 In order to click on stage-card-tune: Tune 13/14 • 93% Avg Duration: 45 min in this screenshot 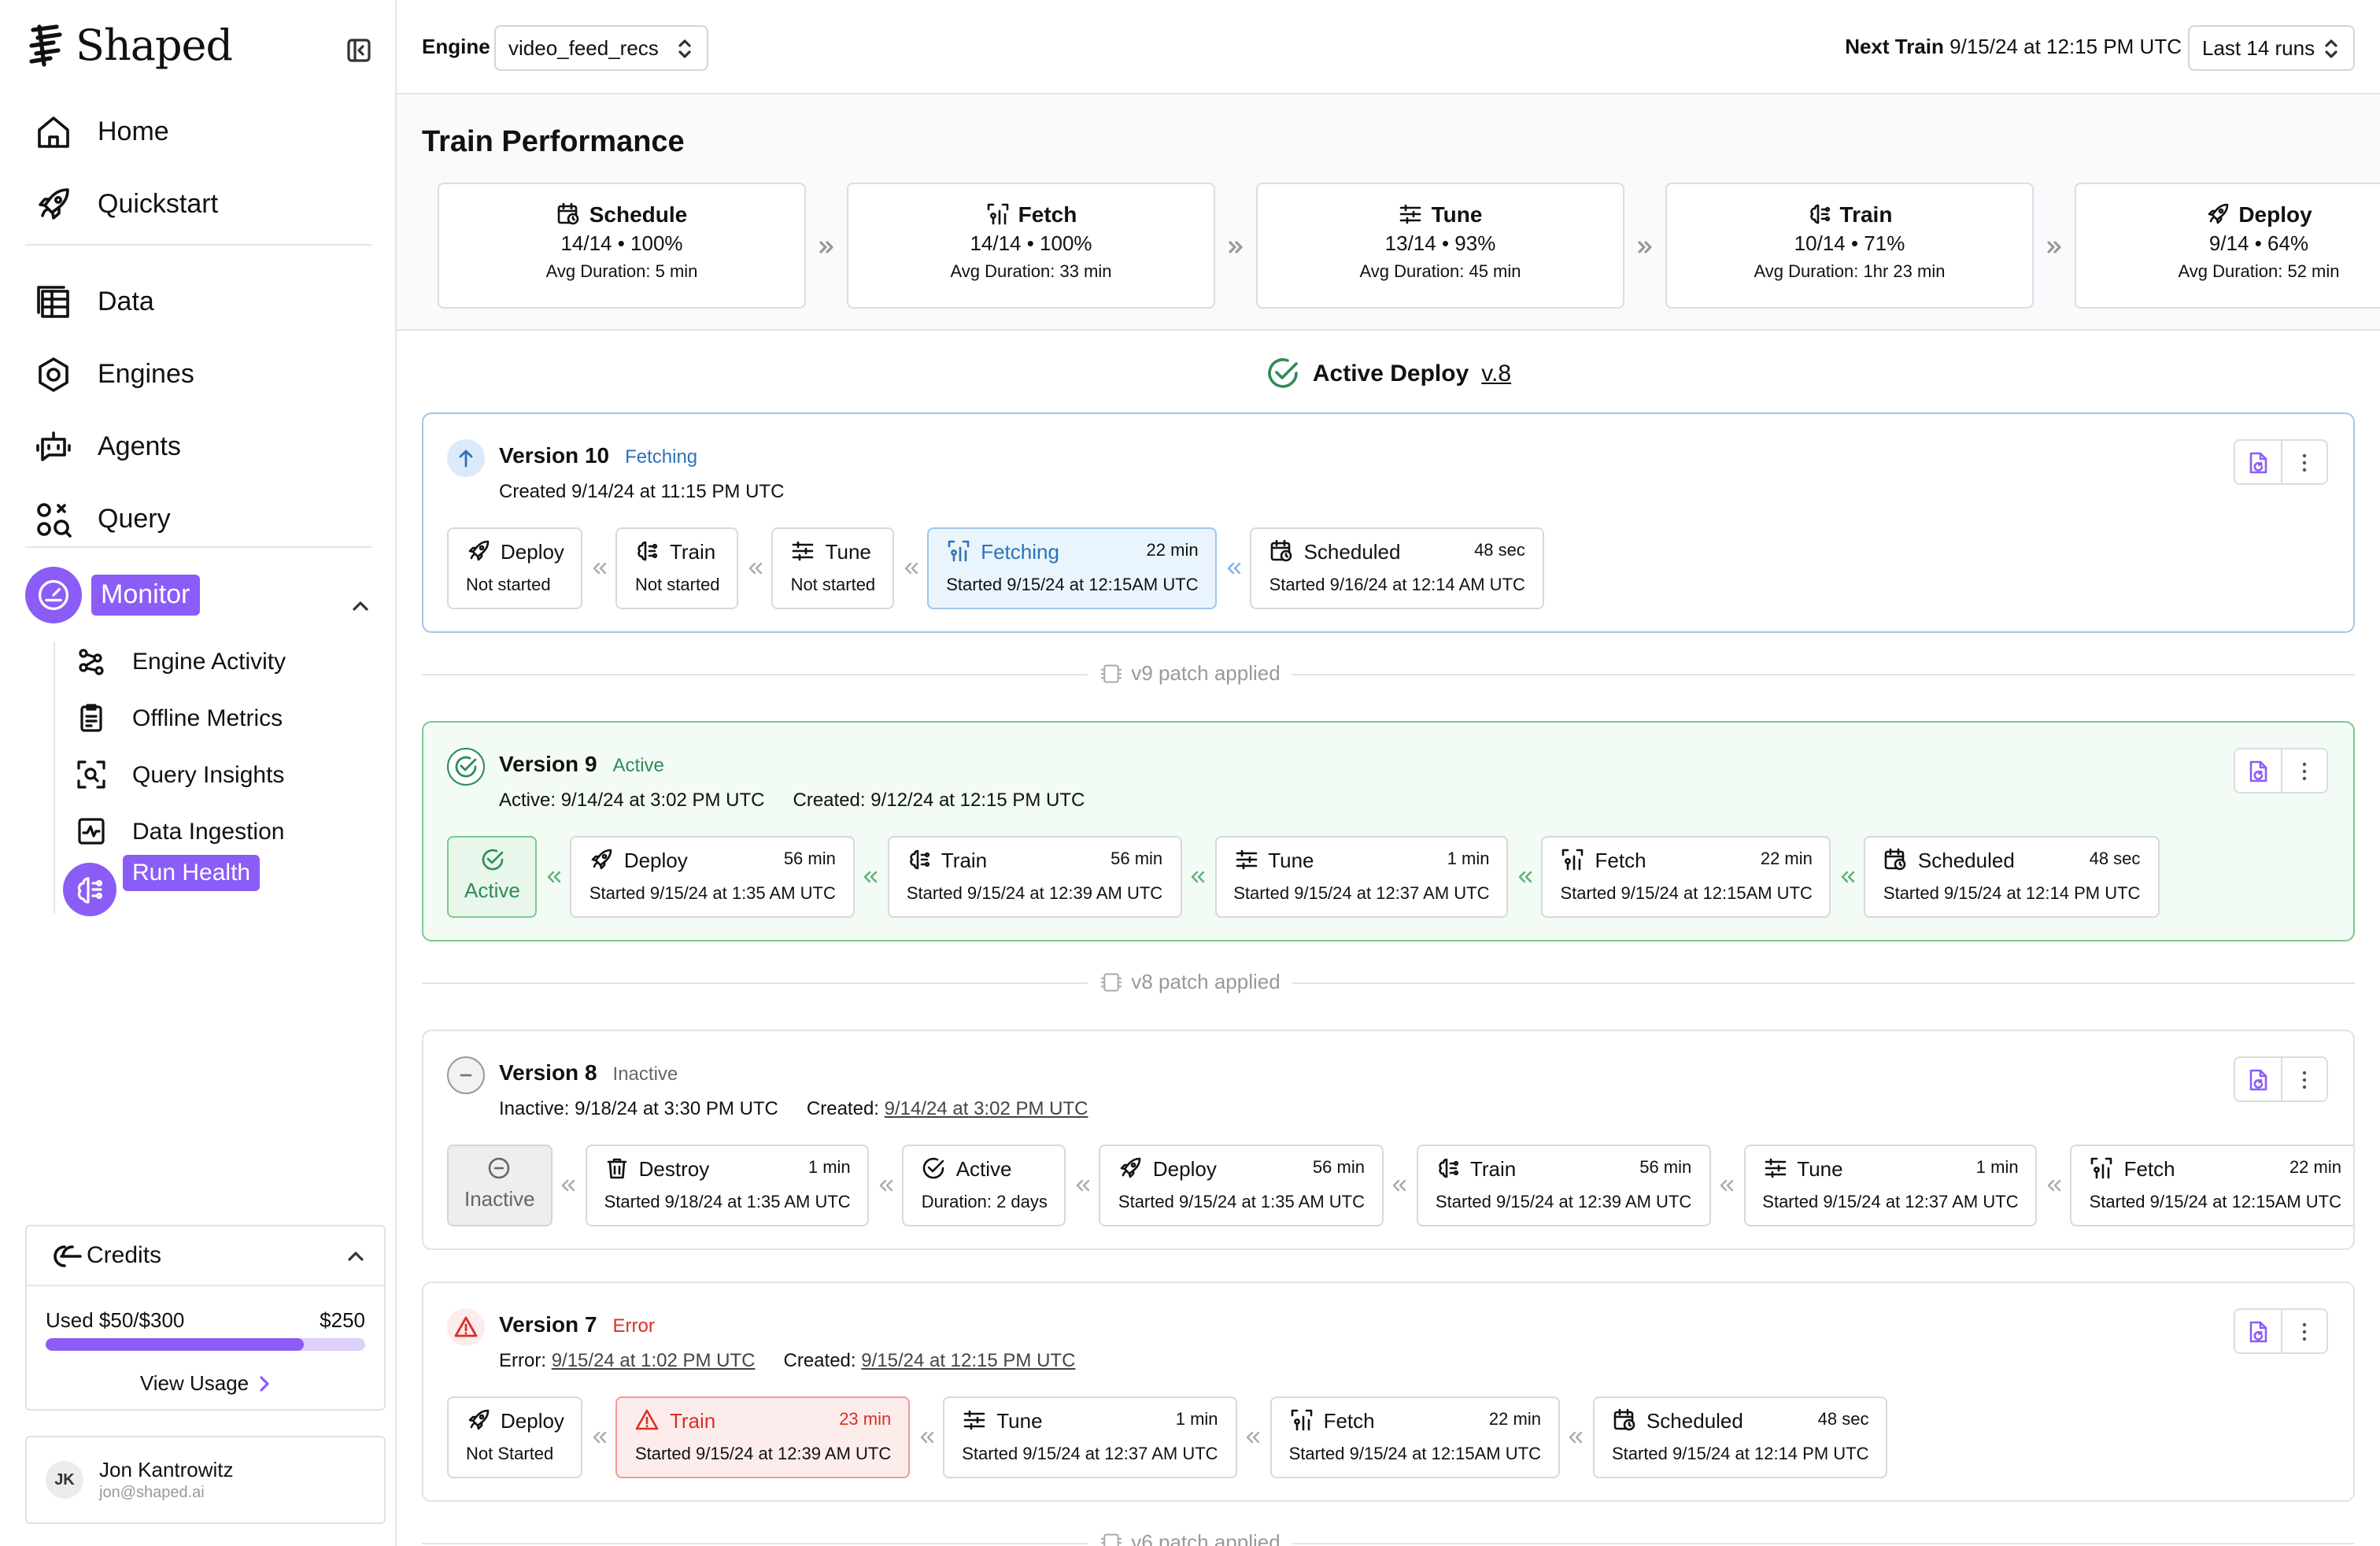, I will do `click(1440, 246)`.